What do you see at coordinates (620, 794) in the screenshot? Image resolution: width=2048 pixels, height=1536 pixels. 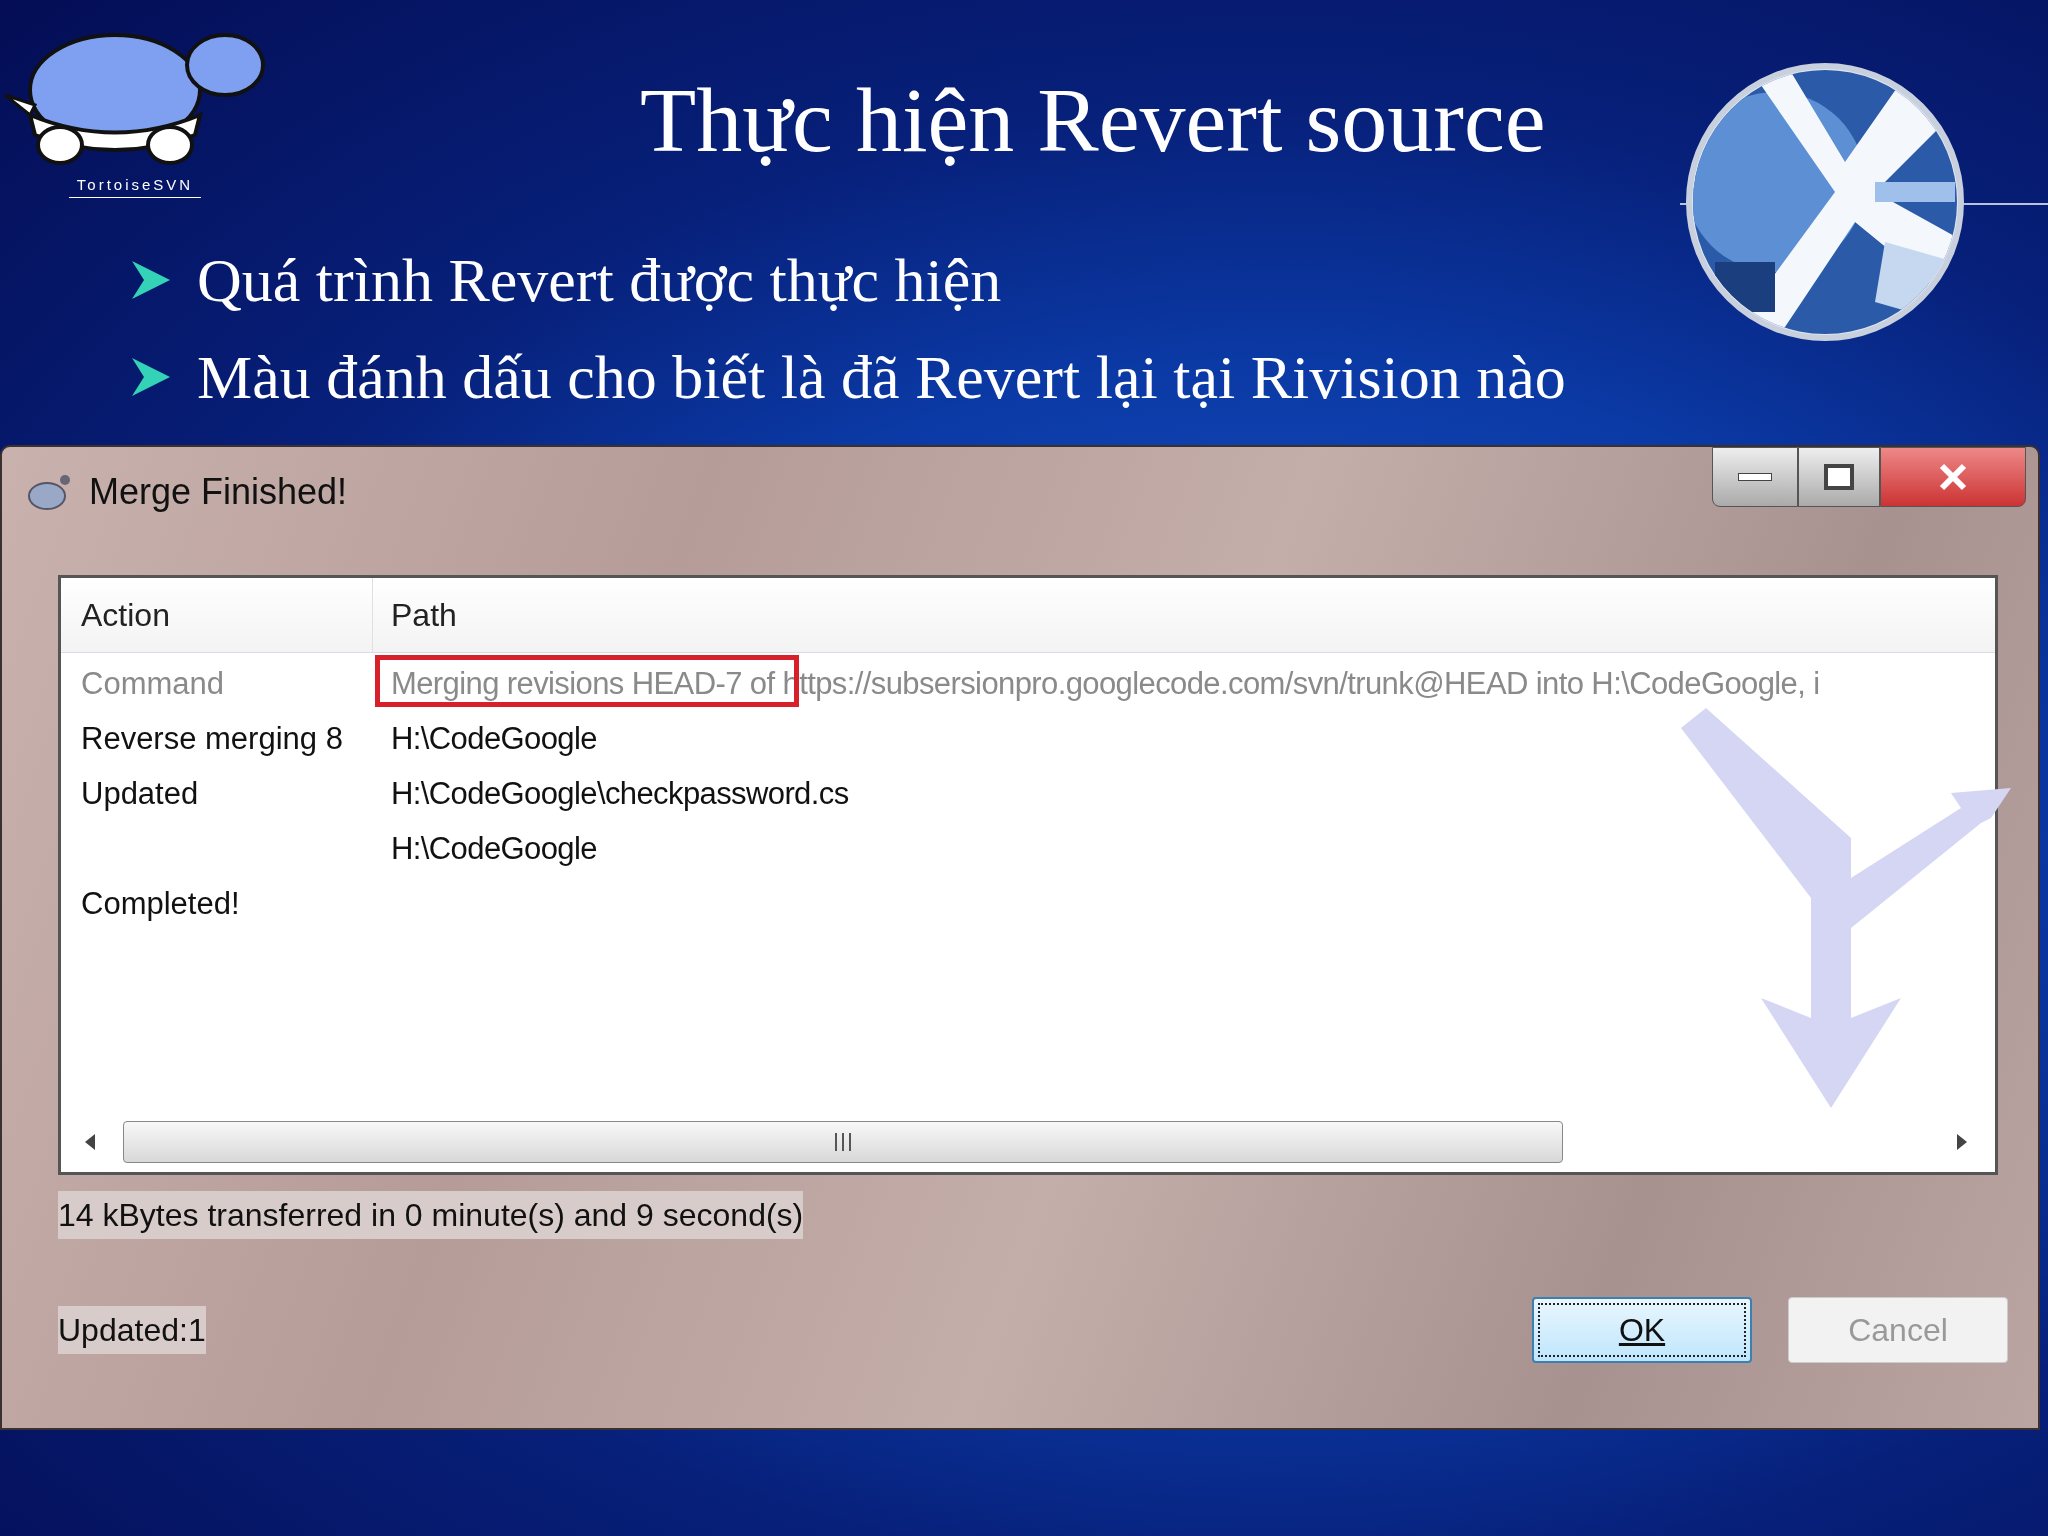 I see `path-cell: H:\CodeGoogle\checkpassword.cs` at bounding box center [620, 794].